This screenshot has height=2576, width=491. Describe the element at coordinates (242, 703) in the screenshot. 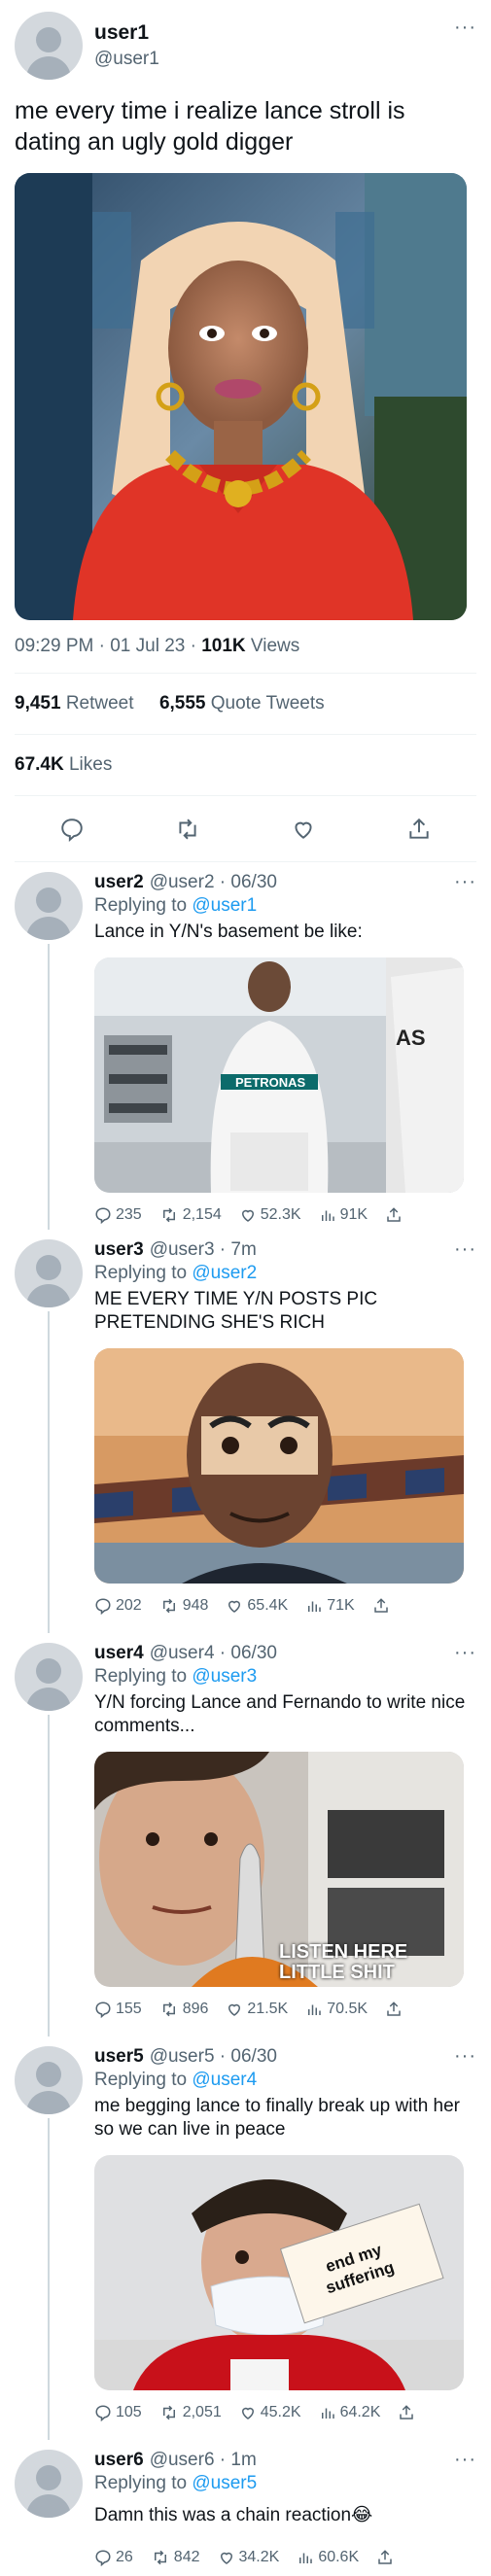

I see `quotes-stat: 6,555 Quote Tweets` at that location.